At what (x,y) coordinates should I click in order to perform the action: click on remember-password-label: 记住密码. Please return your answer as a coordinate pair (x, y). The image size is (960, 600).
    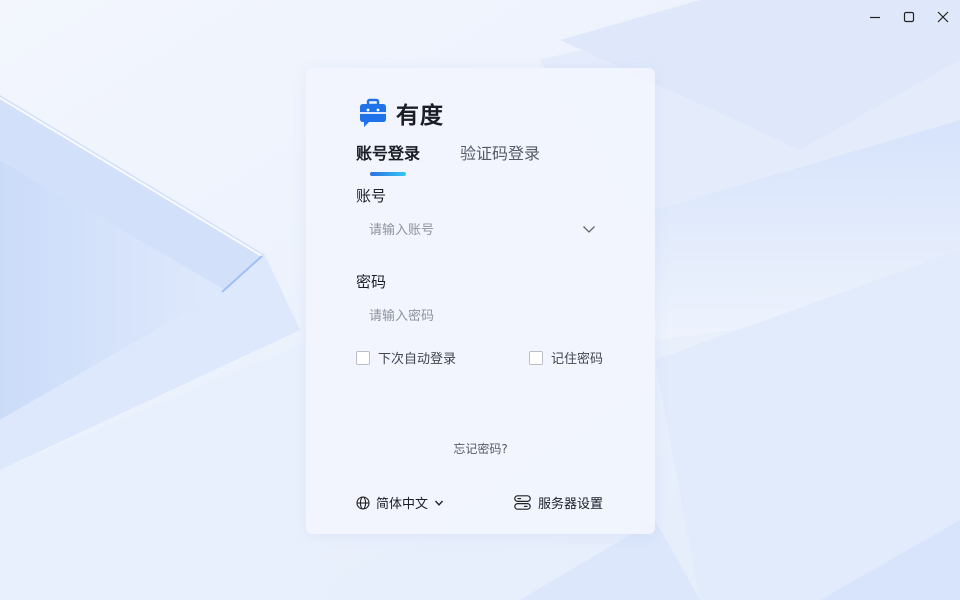
    Looking at the image, I should click on (577, 359).